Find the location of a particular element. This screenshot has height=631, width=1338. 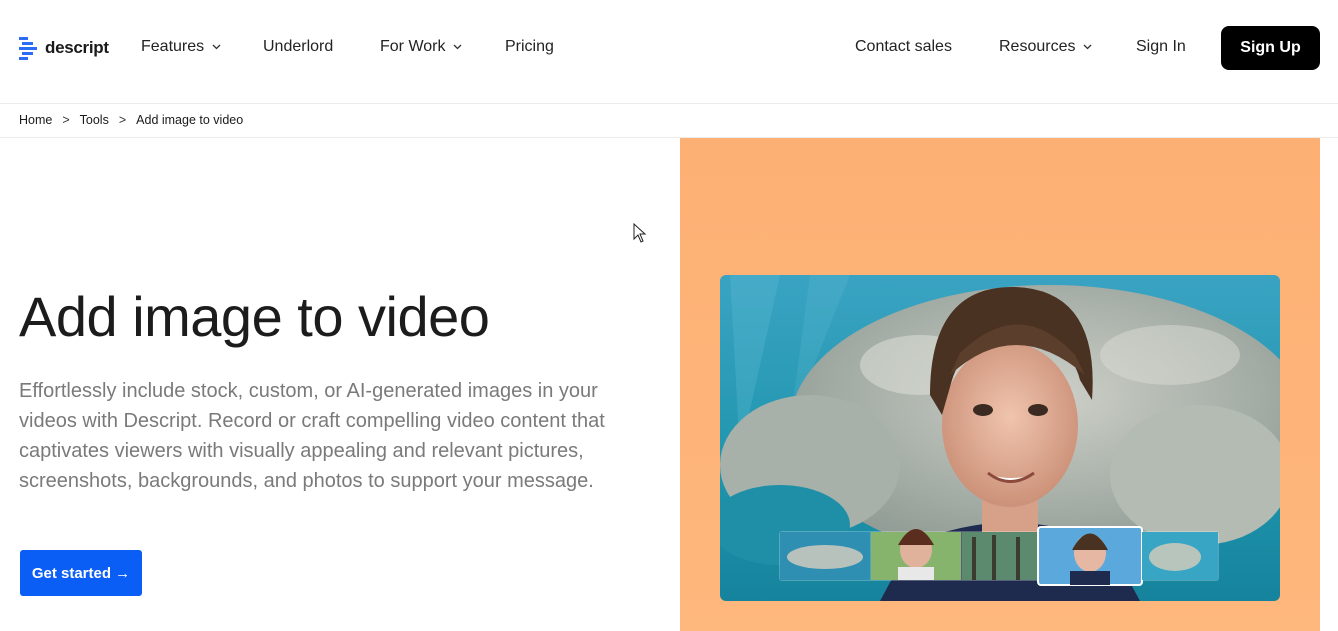

brand-name: descript is located at coordinates (77, 47).